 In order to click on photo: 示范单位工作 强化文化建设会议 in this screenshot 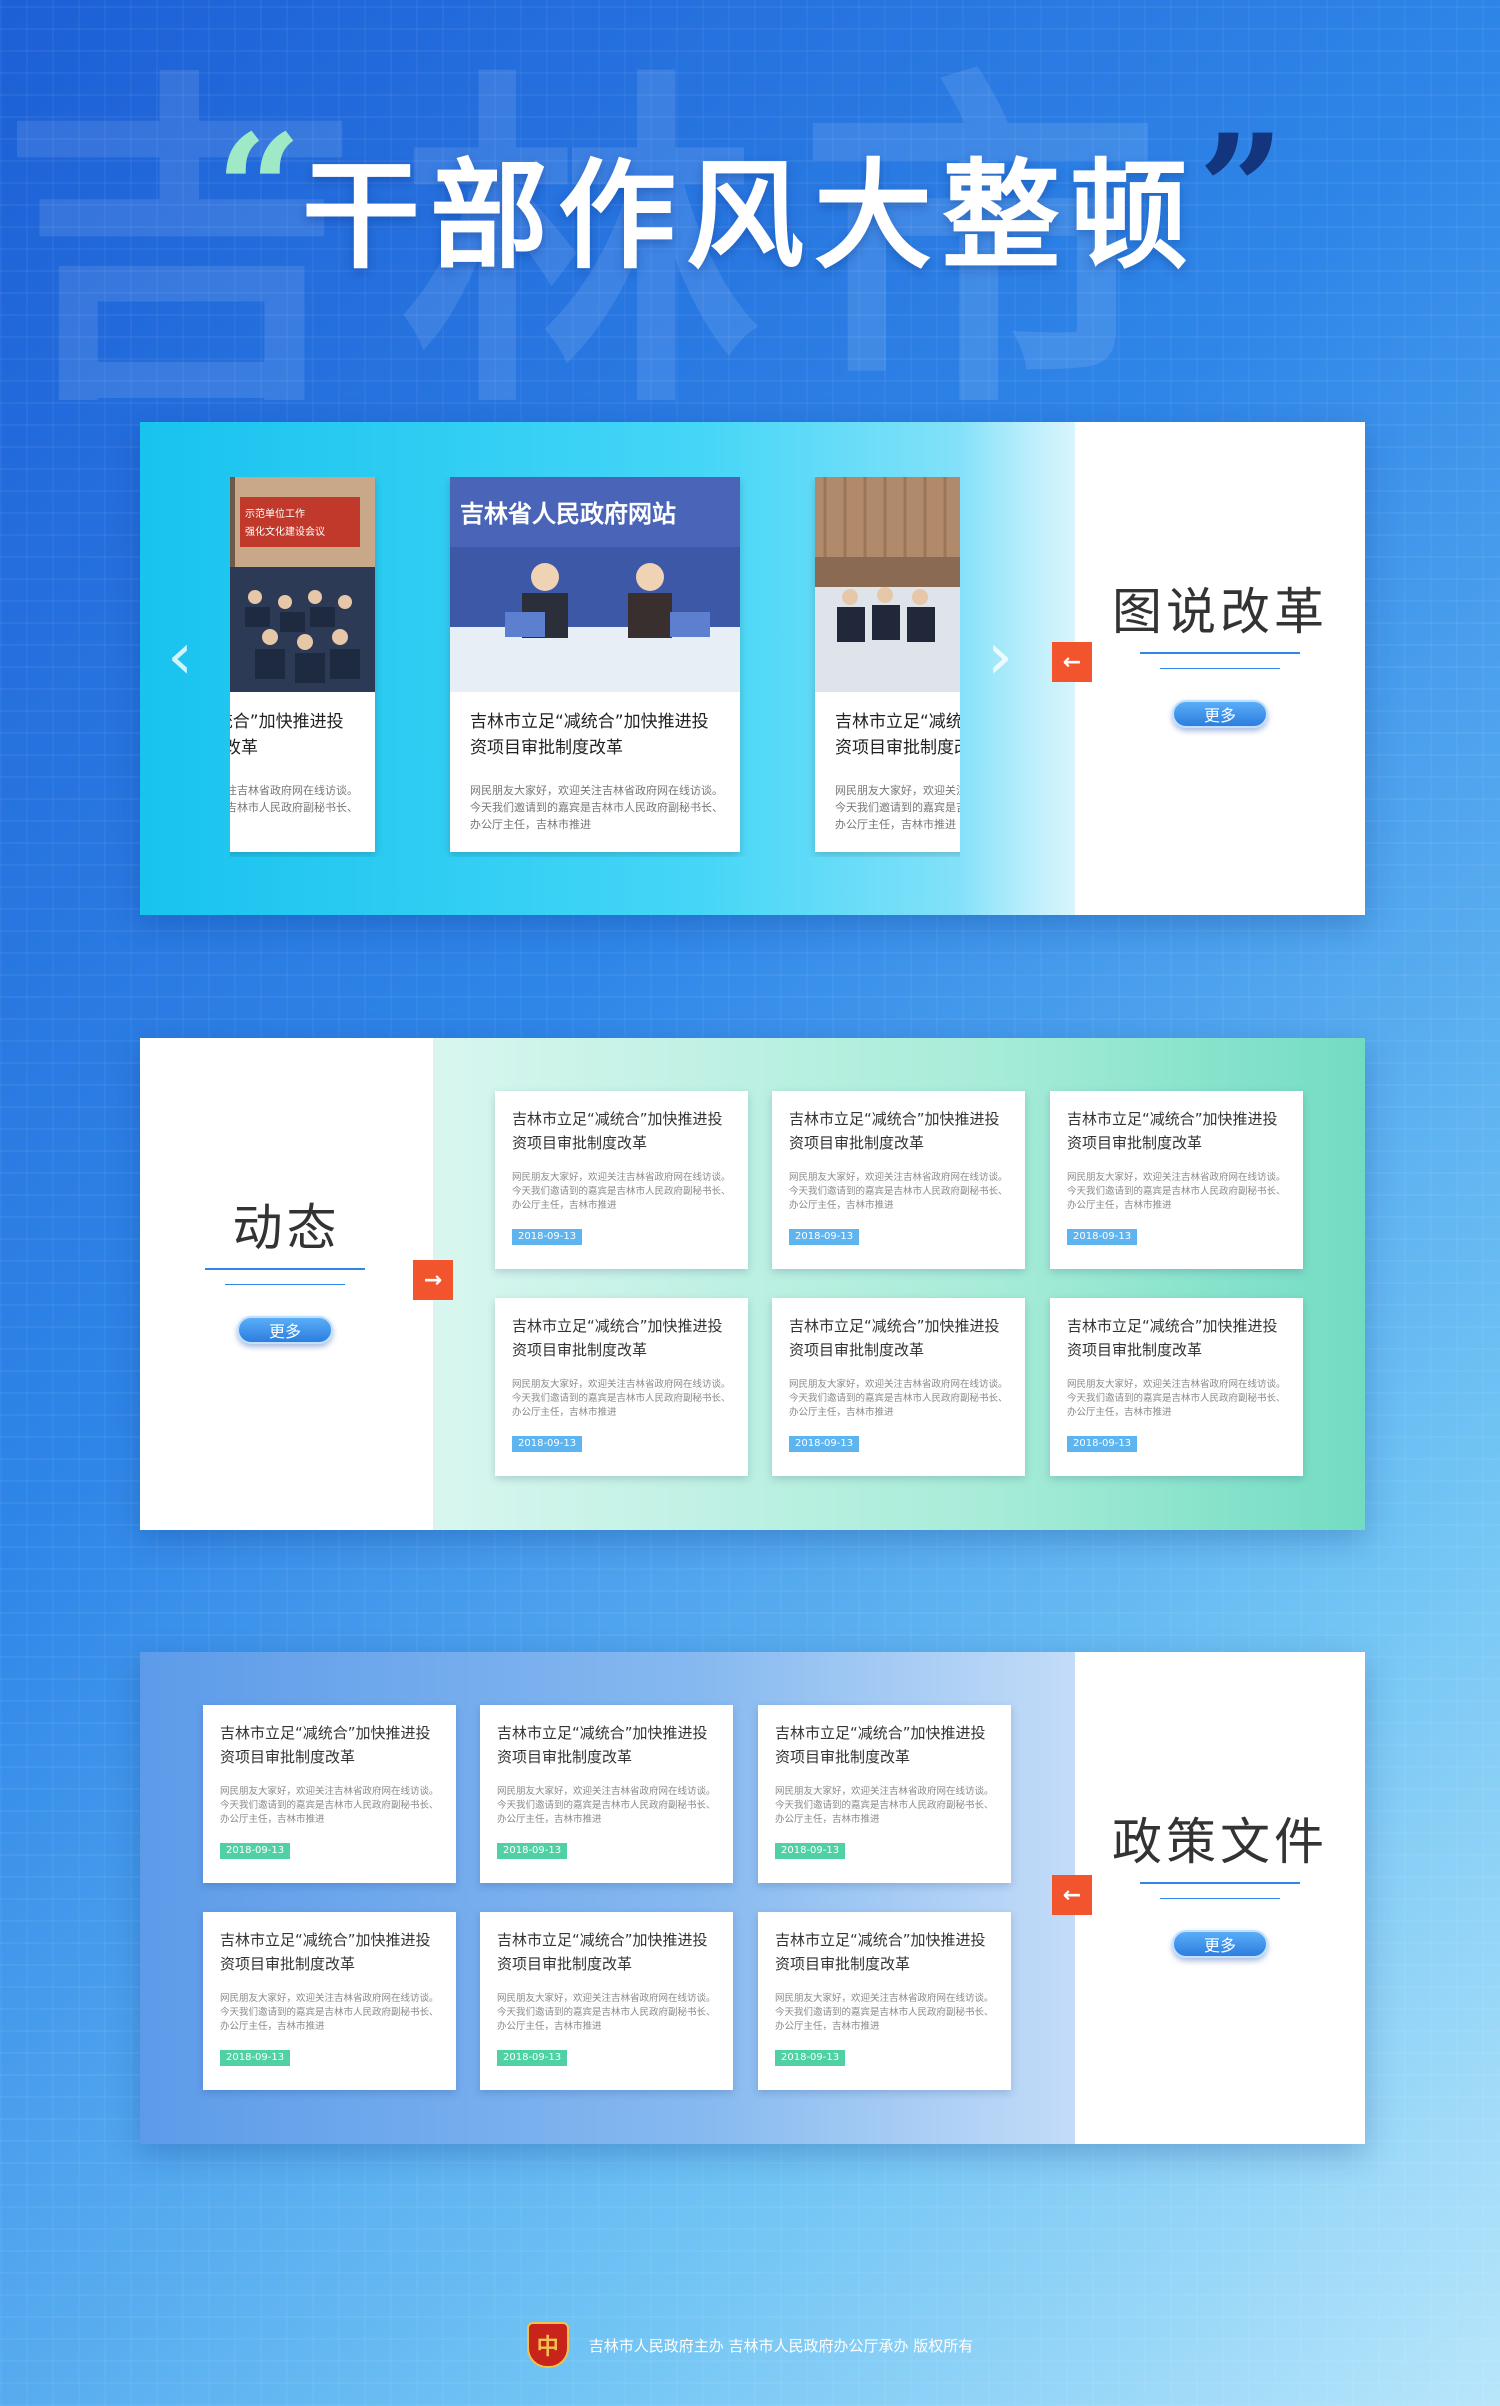, I will do `click(302, 584)`.